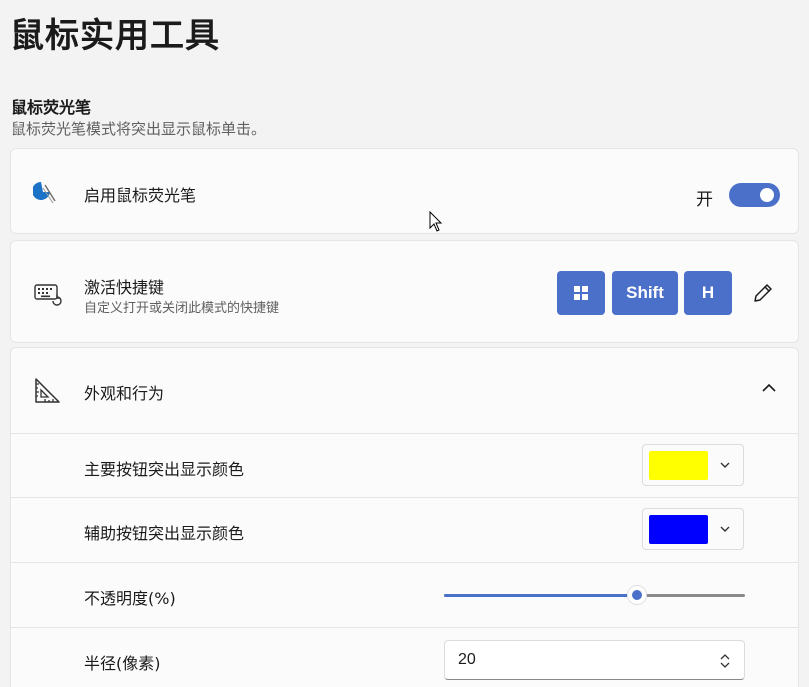  Describe the element at coordinates (404, 465) in the screenshot. I see `primary-color-row: 主要按钮突出显示颜色` at that location.